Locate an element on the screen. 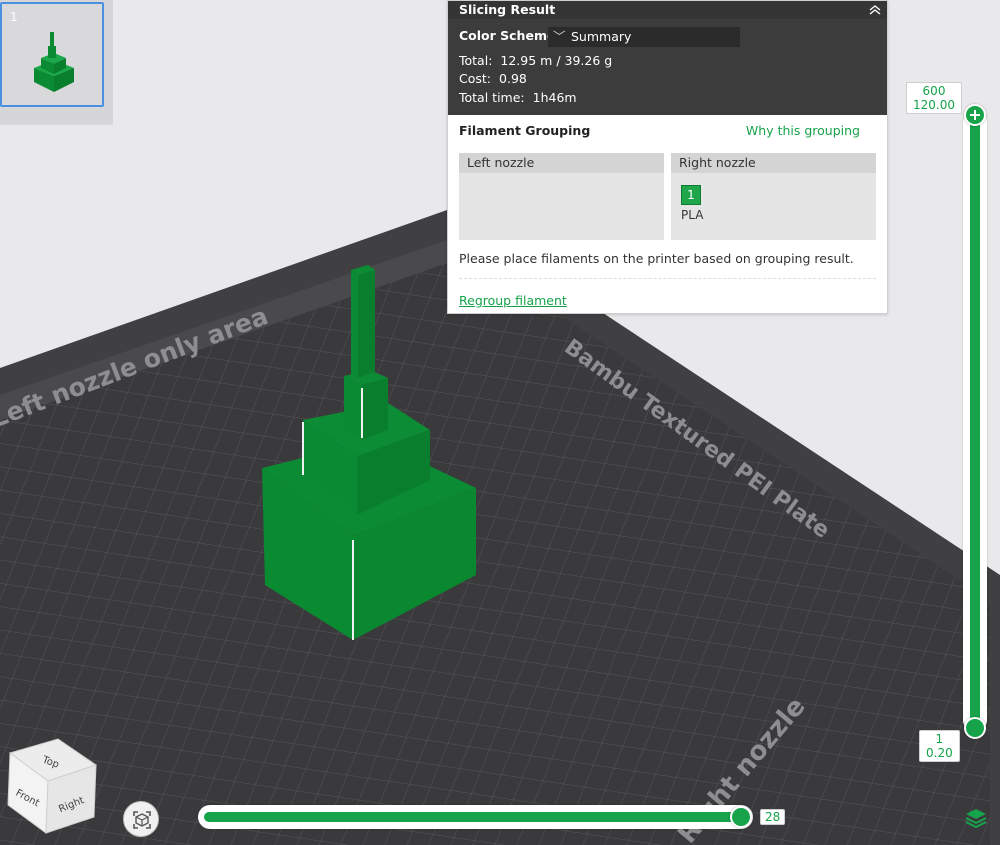 The image size is (1000, 845). filament-id: 1 is located at coordinates (691, 195).